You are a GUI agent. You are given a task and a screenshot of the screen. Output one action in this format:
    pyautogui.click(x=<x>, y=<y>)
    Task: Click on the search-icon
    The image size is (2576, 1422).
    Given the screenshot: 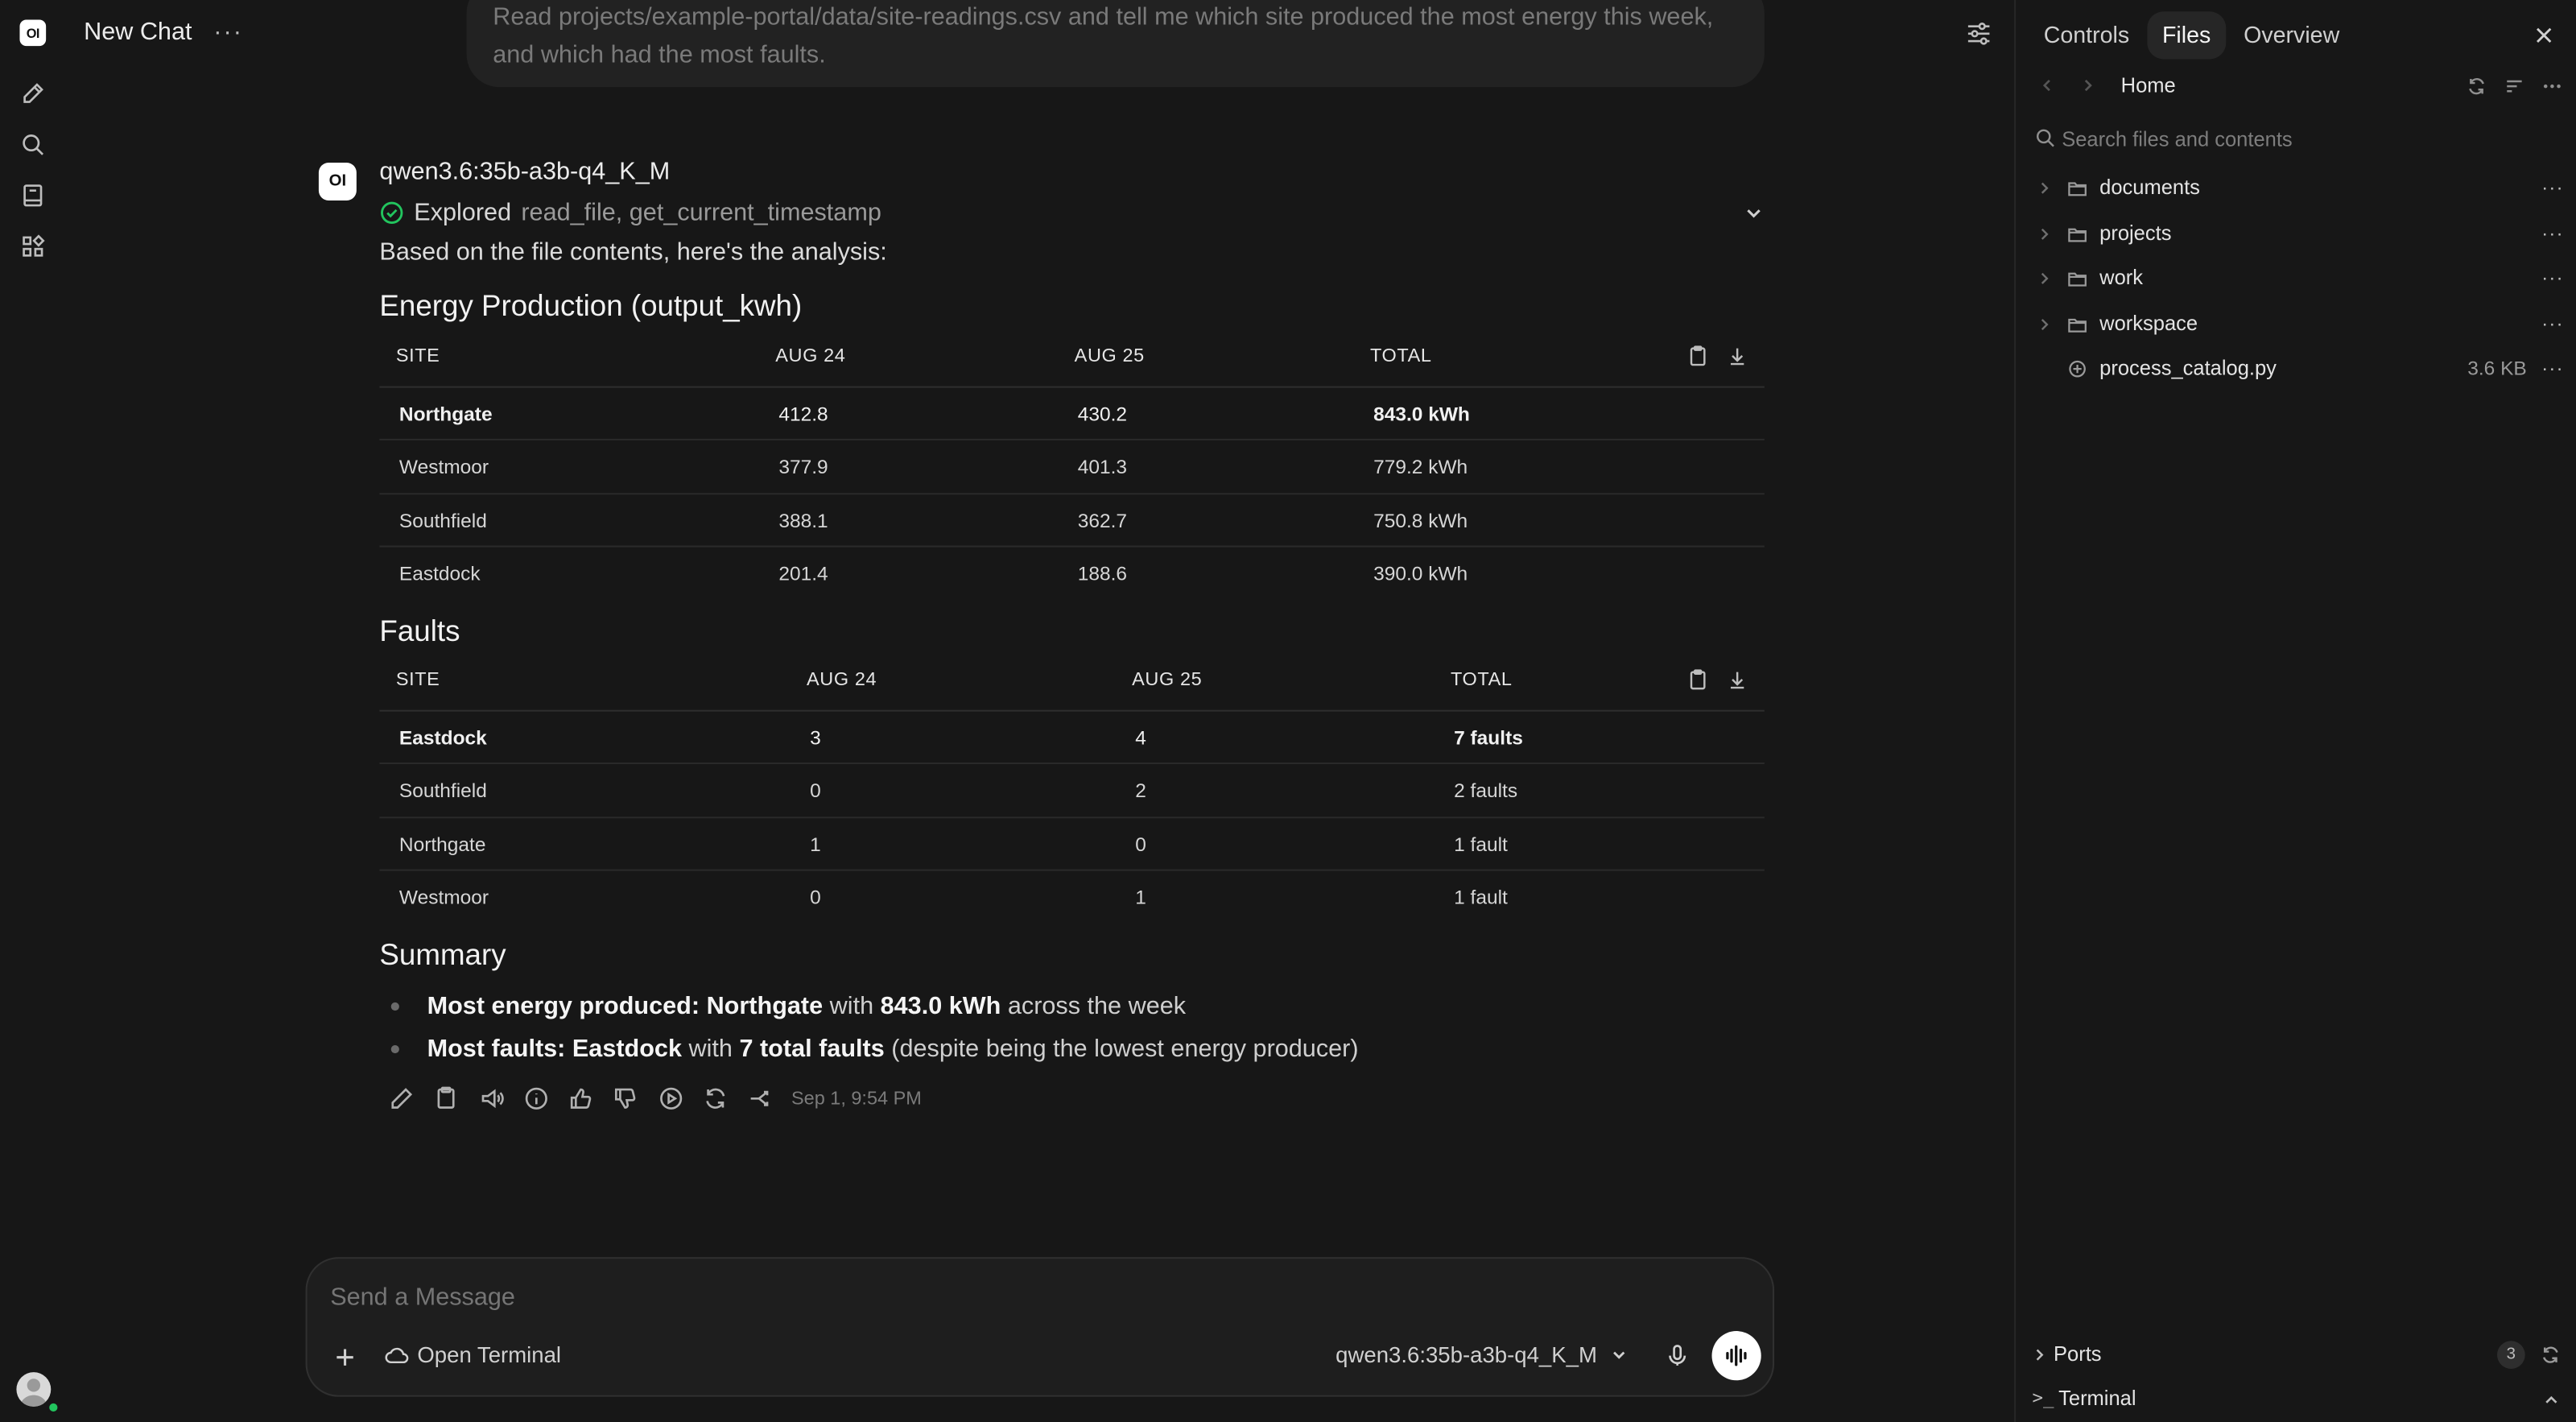 What is the action you would take?
    pyautogui.click(x=32, y=144)
    